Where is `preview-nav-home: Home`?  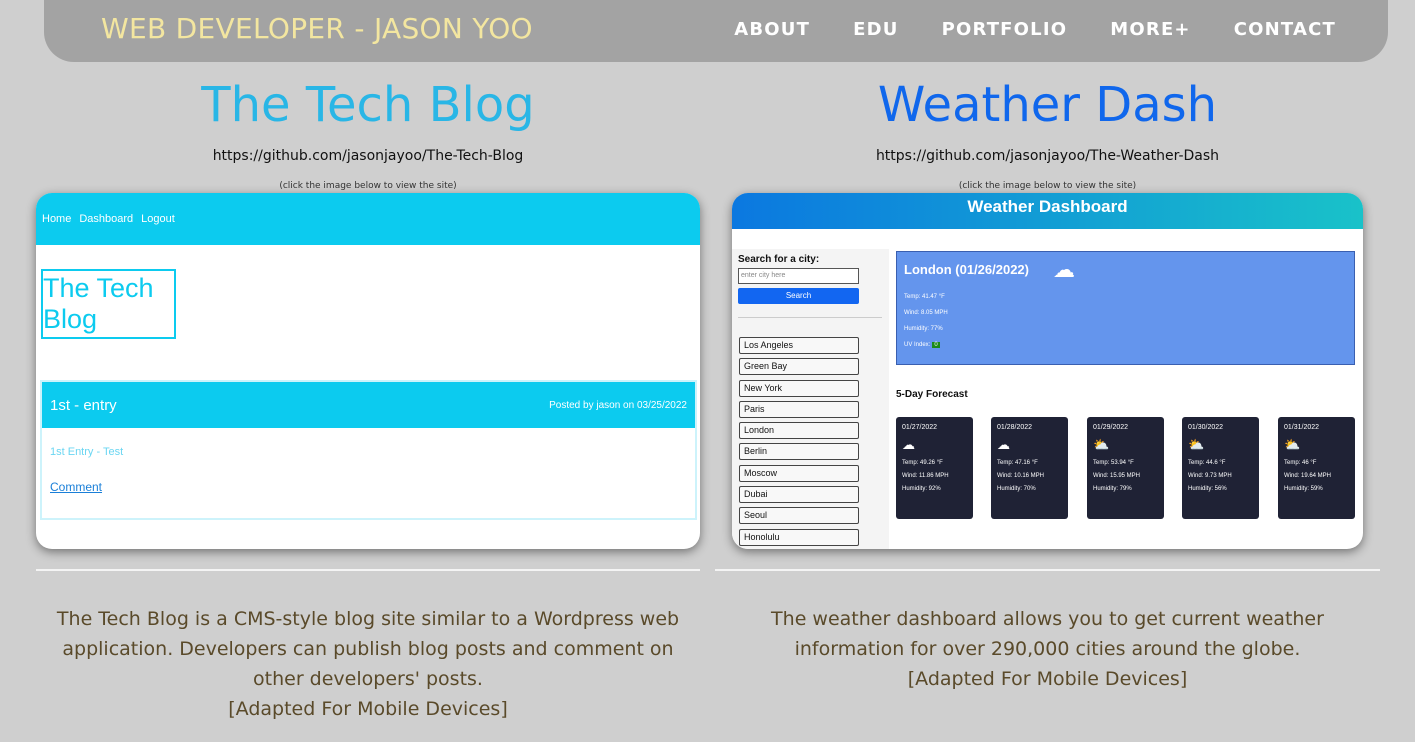
preview-nav-home: Home is located at coordinates (57, 219).